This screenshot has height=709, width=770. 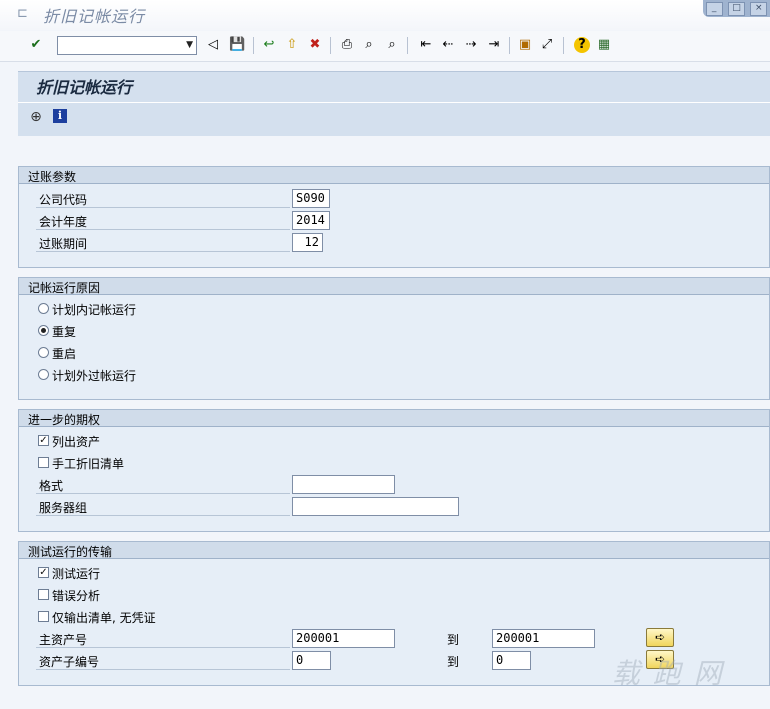 I want to click on radio-restart-label: 重启, so click(x=64, y=354).